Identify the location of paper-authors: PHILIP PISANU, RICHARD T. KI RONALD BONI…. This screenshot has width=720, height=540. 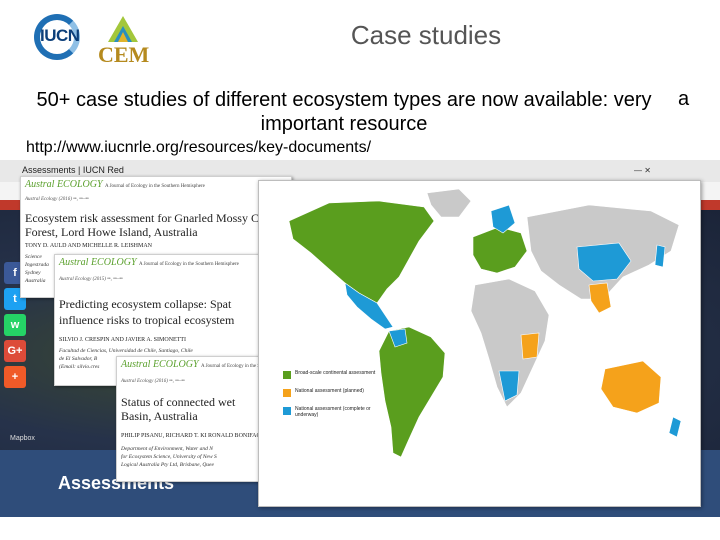
(194, 436).